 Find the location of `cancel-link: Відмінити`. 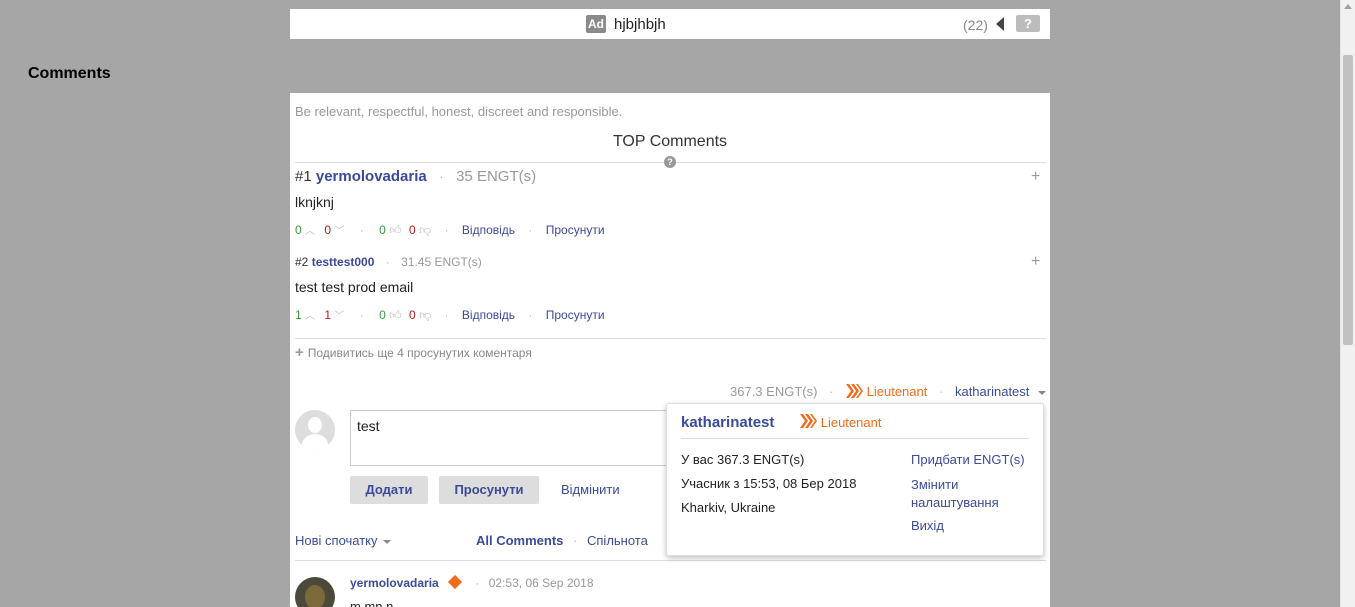

cancel-link: Відмінити is located at coordinates (590, 489).